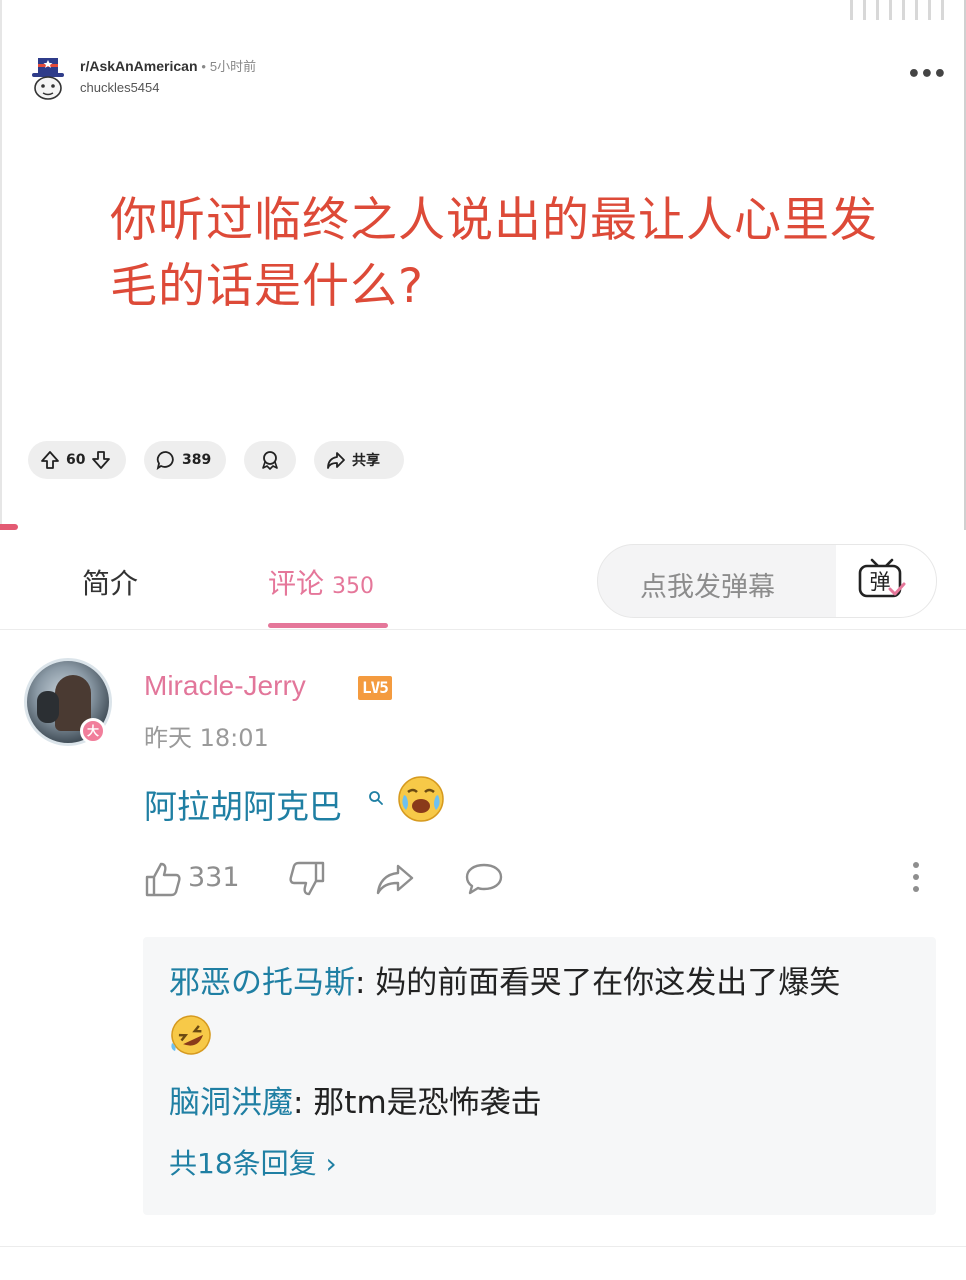  I want to click on award-icon, so click(270, 460).